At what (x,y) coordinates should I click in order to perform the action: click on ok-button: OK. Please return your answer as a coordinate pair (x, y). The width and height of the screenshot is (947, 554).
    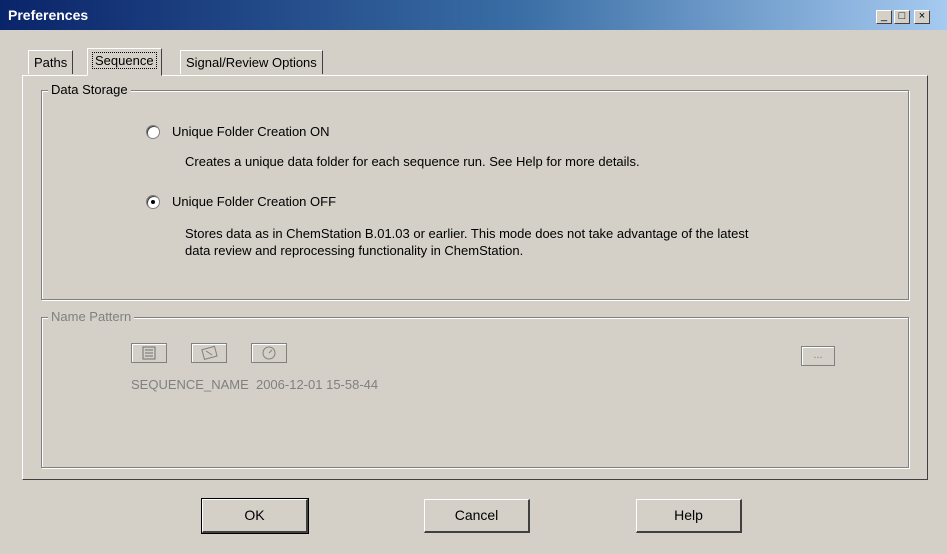
    Looking at the image, I should click on (255, 516).